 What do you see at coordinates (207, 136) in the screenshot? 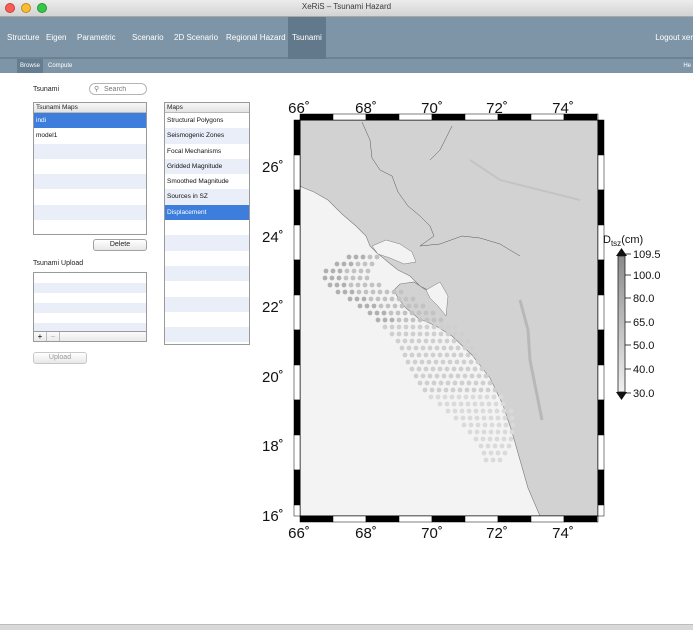
I see `list-item-seismogenic-zones: Seismogenic Zones` at bounding box center [207, 136].